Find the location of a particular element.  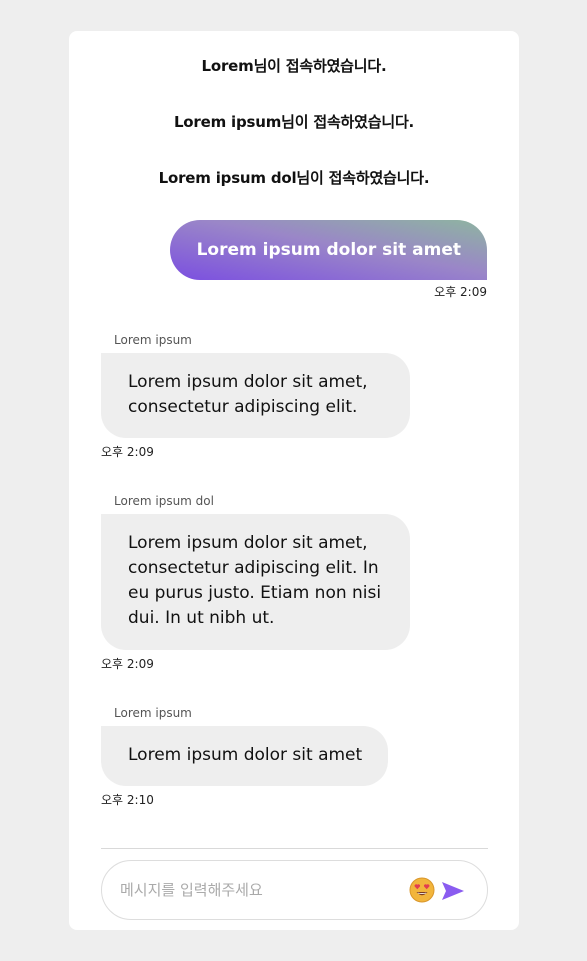

incoming-message-text: Lorem ipsum dolor sit amet is located at coordinates (245, 755).